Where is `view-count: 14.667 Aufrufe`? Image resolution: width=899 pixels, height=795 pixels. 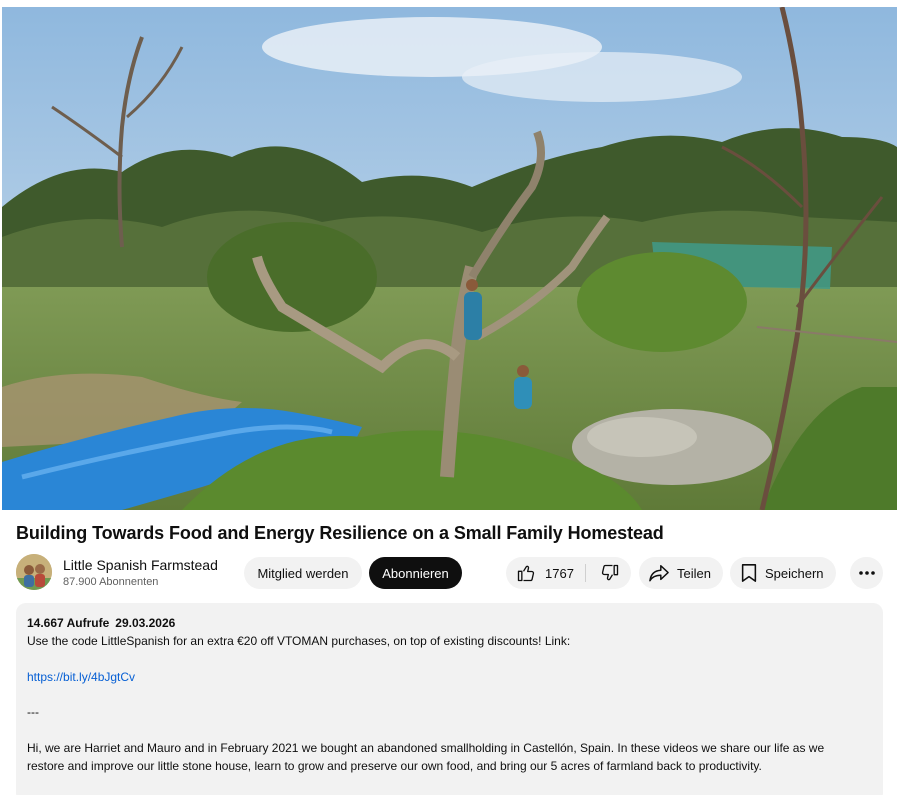 view-count: 14.667 Aufrufe is located at coordinates (68, 623).